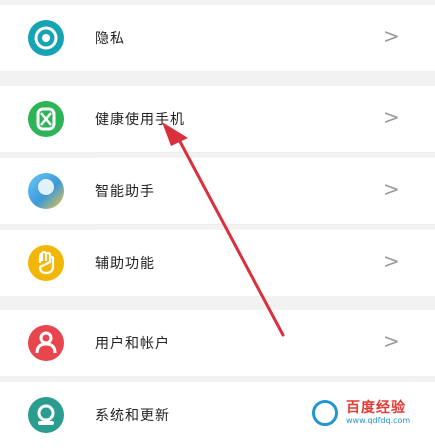  Describe the element at coordinates (46, 191) in the screenshot. I see `assistant-icon` at that location.